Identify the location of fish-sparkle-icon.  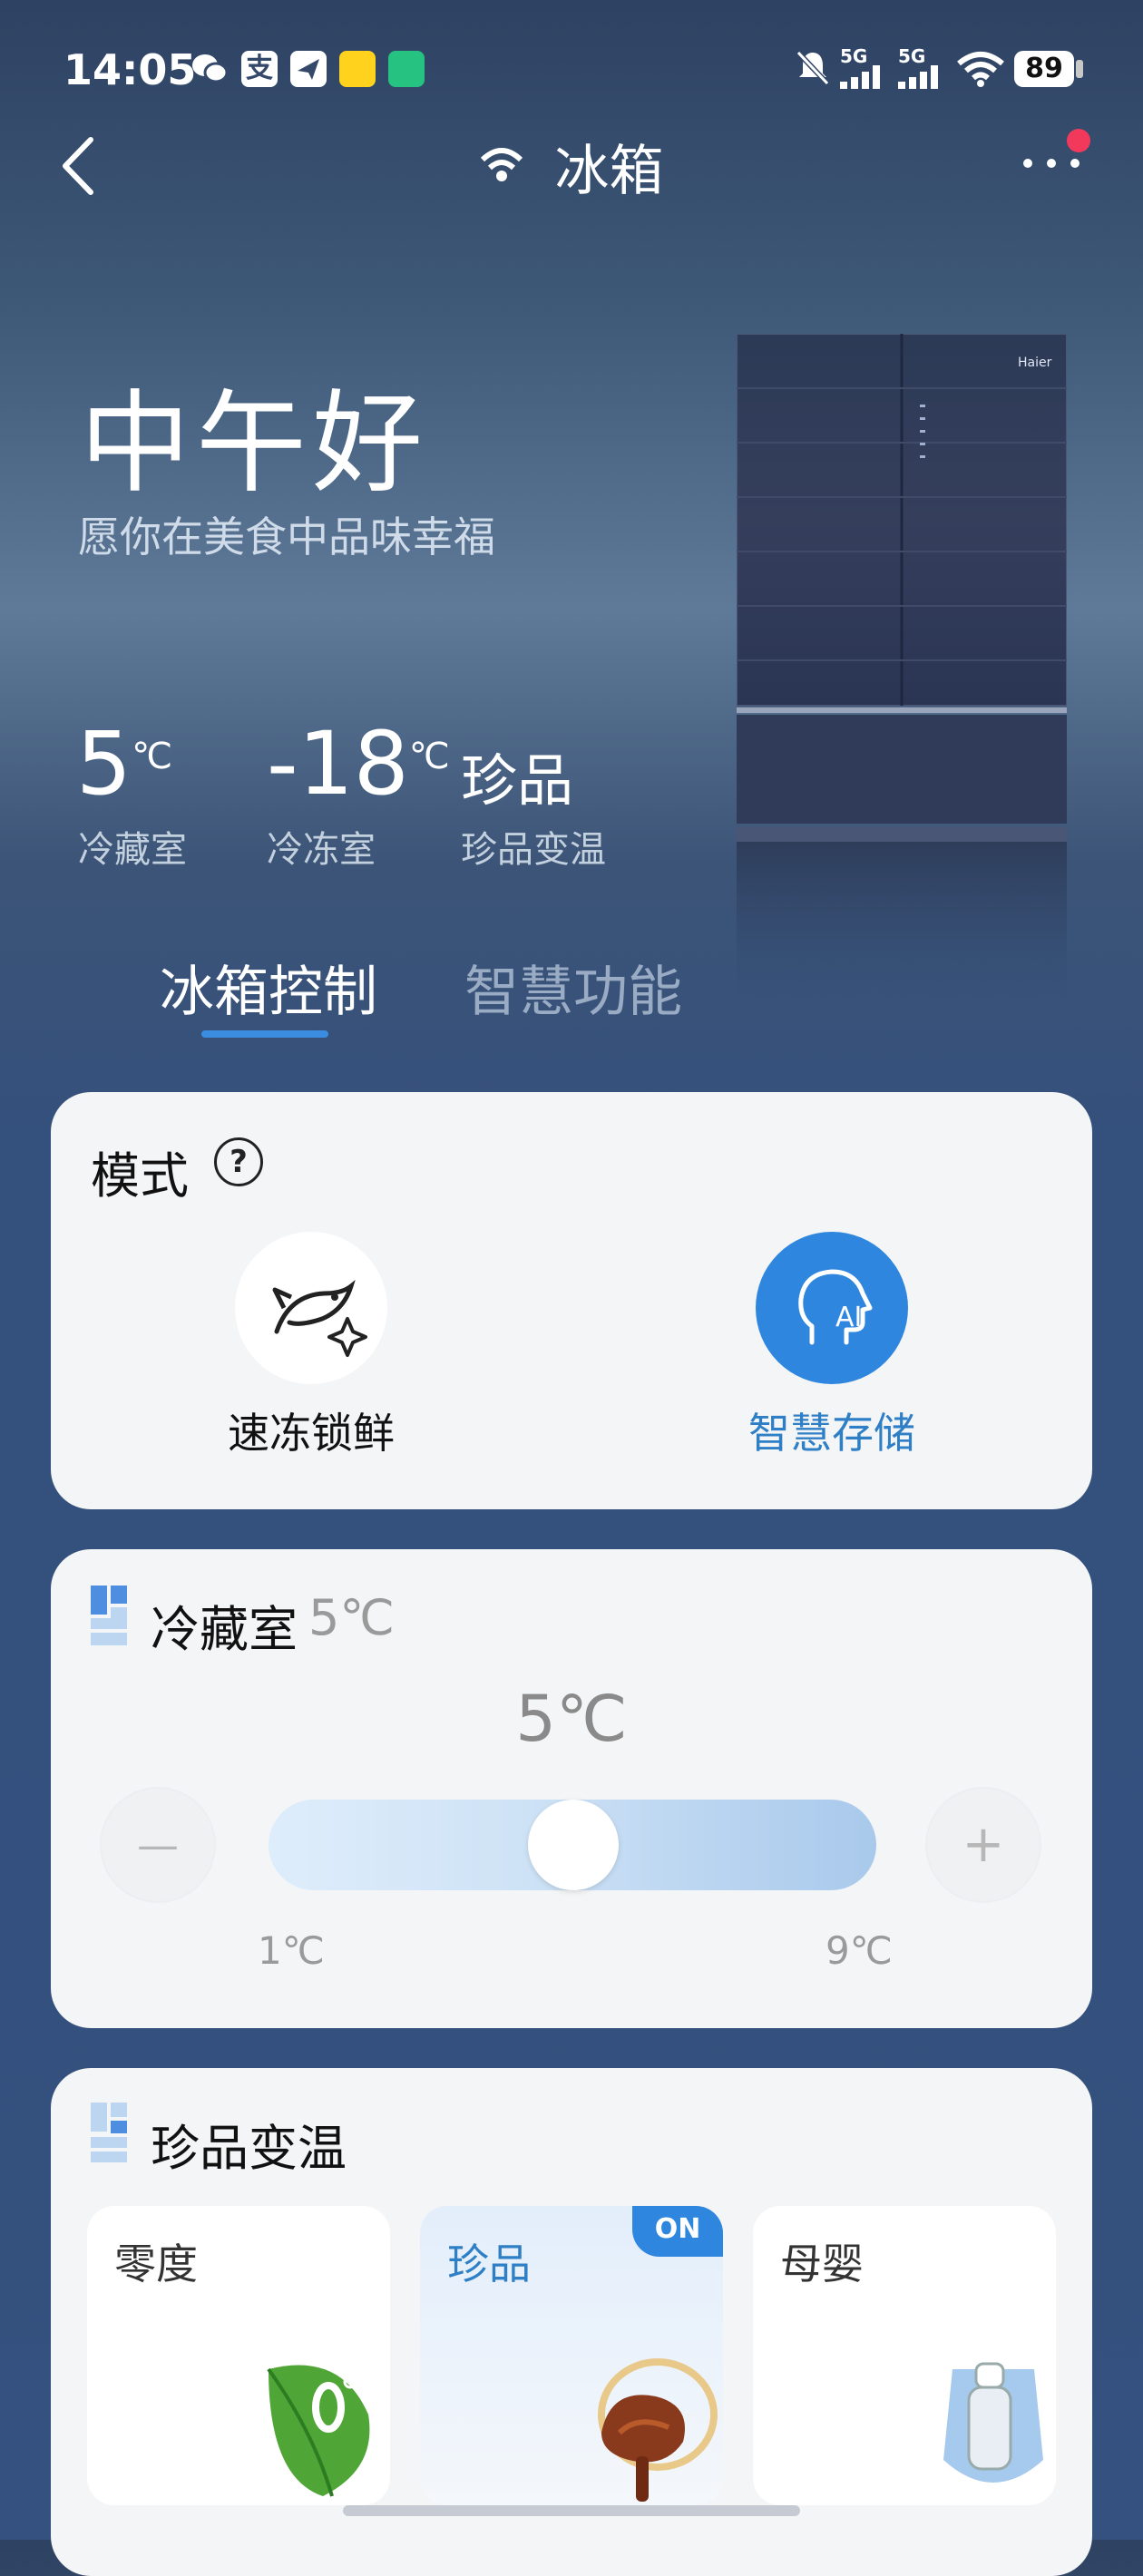
(319, 1318).